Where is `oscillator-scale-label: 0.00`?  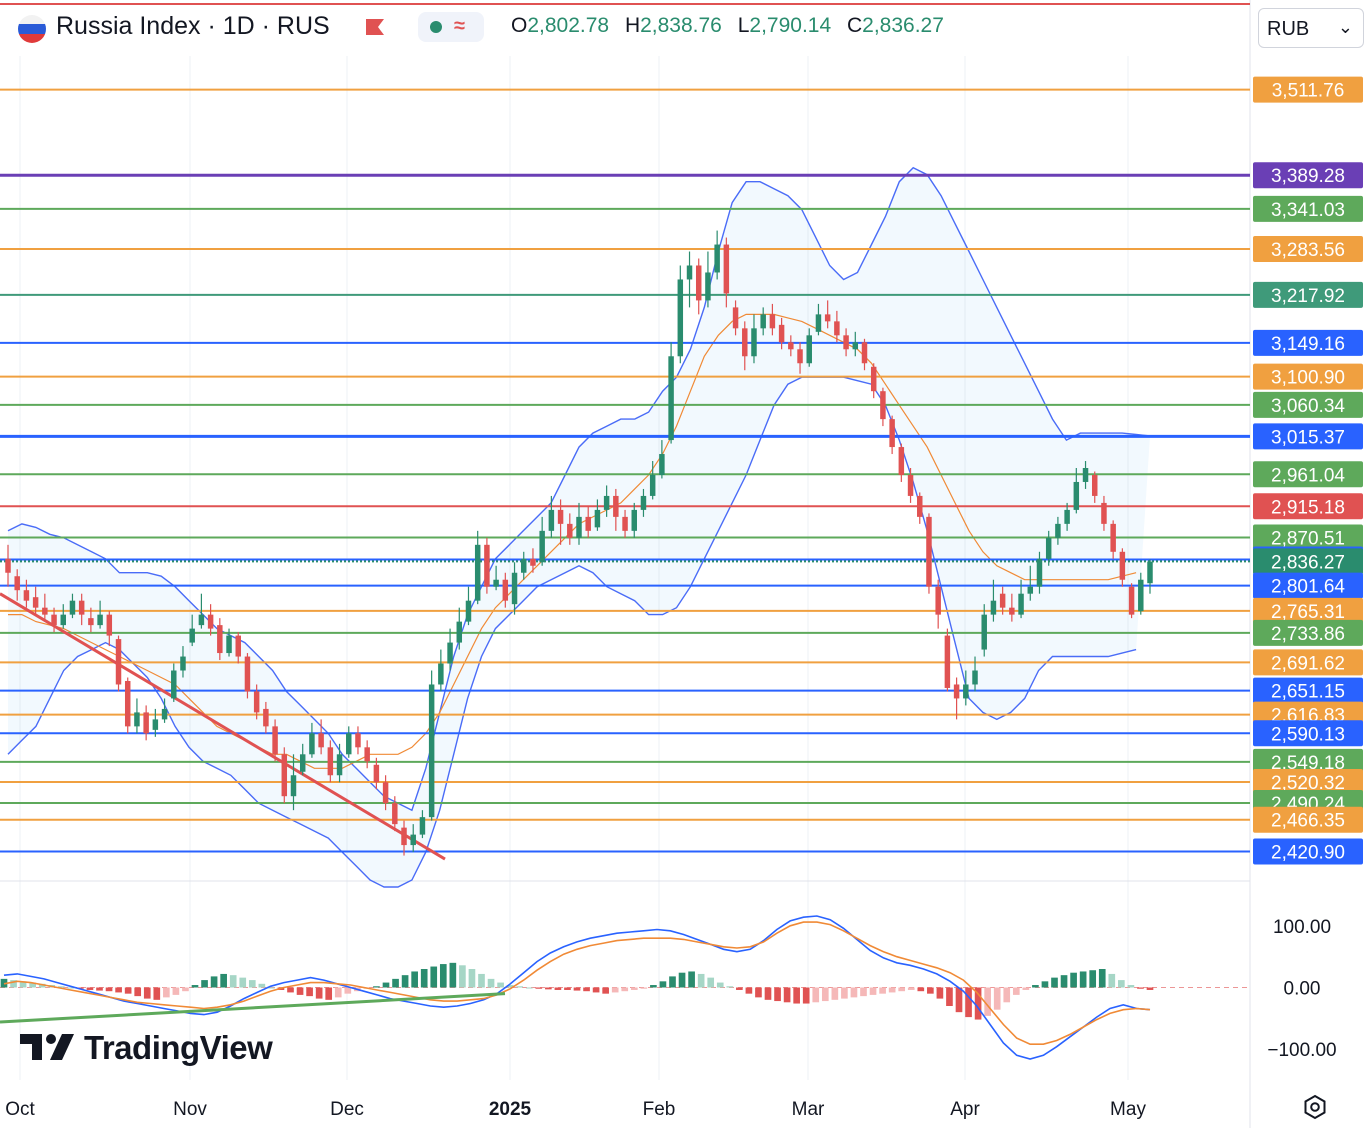 oscillator-scale-label: 0.00 is located at coordinates (1302, 989).